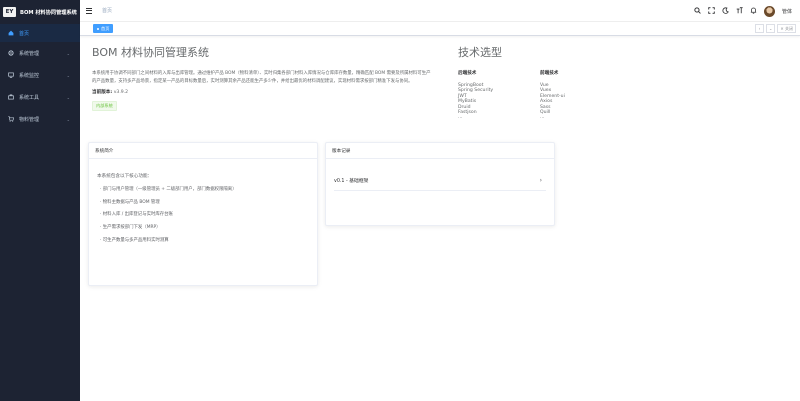 The width and height of the screenshot is (800, 401). What do you see at coordinates (48, 12) in the screenshot?
I see `app-title: BOM 材料协同管理系统` at bounding box center [48, 12].